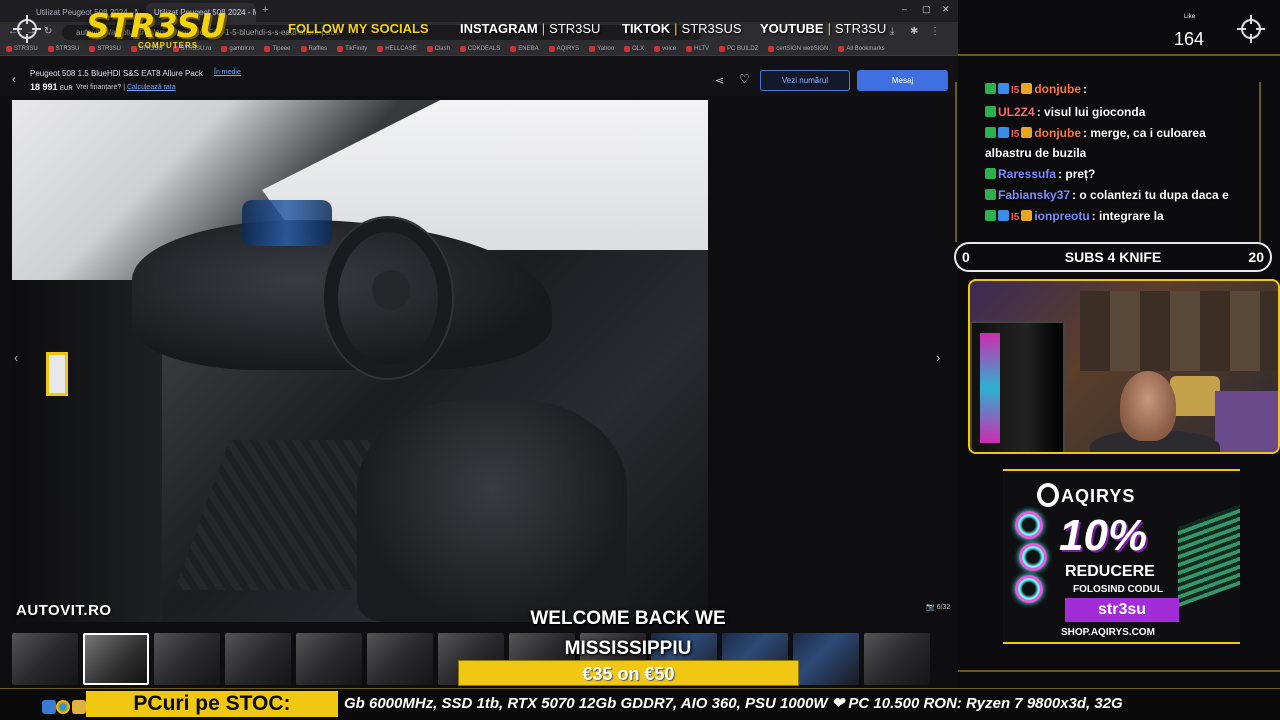 This screenshot has height=720, width=1280. What do you see at coordinates (528, 48) in the screenshot?
I see `bookmark-label: ENEBA` at bounding box center [528, 48].